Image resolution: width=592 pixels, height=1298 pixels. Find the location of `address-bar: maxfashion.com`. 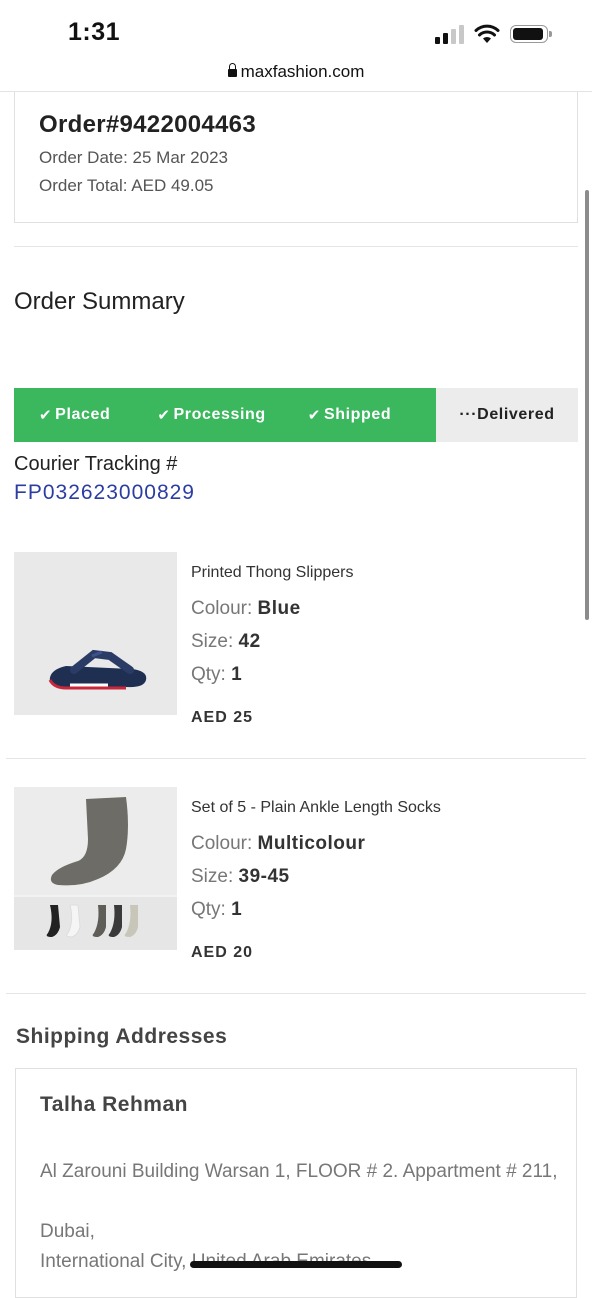

address-bar: maxfashion.com is located at coordinates (296, 77).